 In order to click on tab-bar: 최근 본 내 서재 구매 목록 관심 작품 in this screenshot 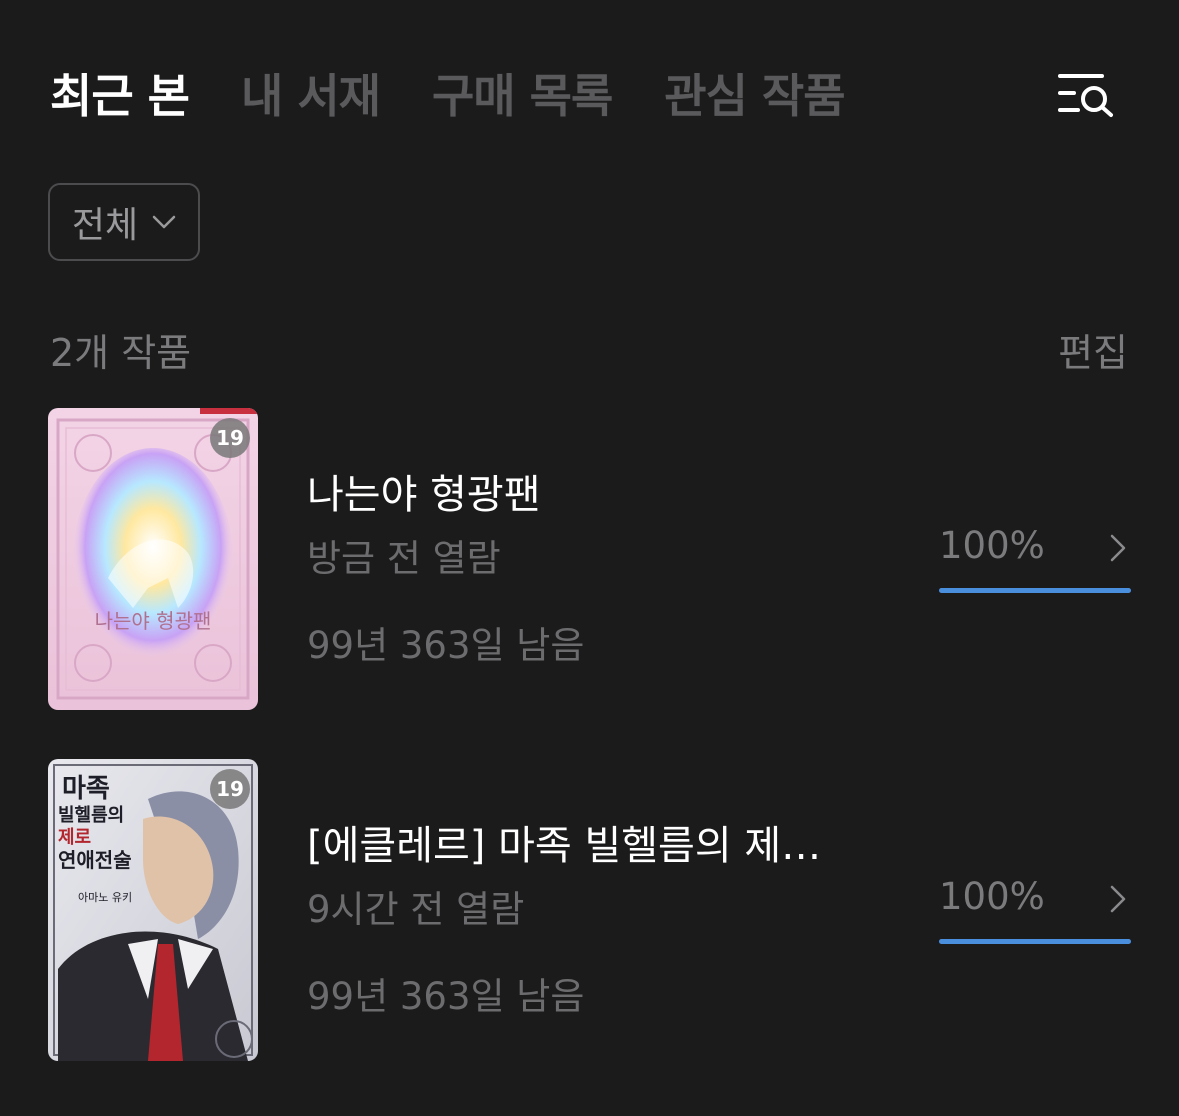, I will do `click(473, 93)`.